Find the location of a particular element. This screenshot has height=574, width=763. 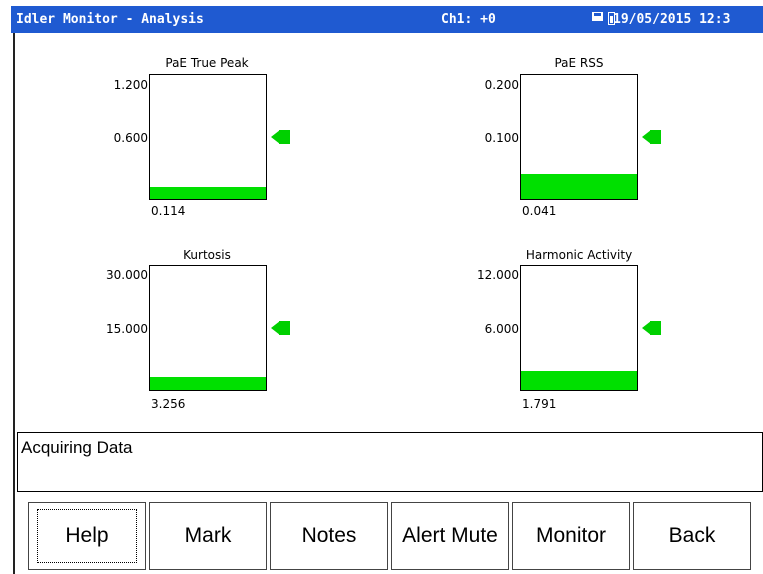

back-button: Back is located at coordinates (692, 536).